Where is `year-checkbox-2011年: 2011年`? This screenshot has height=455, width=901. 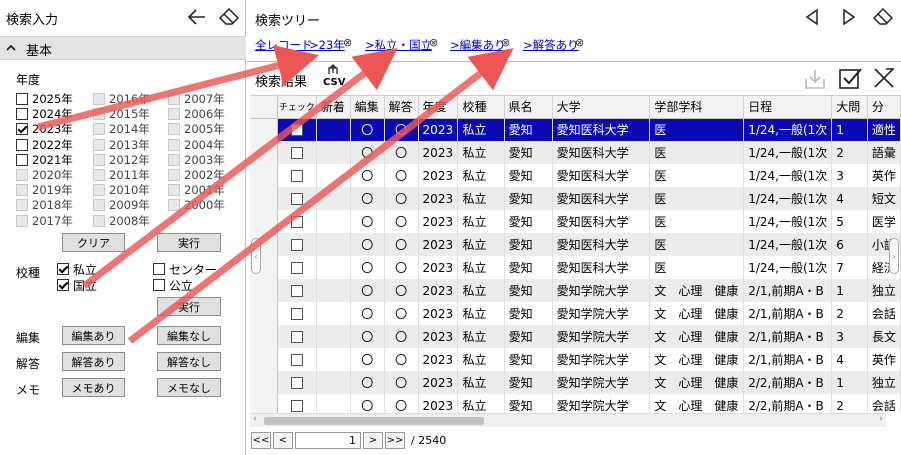 year-checkbox-2011年: 2011年 is located at coordinates (121, 175).